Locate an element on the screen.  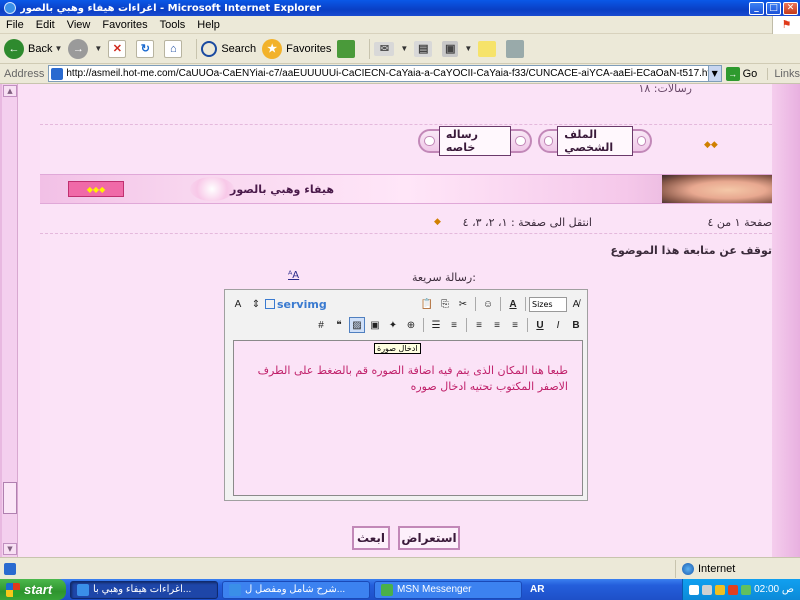
discuss-button is located at coordinates (489, 48).